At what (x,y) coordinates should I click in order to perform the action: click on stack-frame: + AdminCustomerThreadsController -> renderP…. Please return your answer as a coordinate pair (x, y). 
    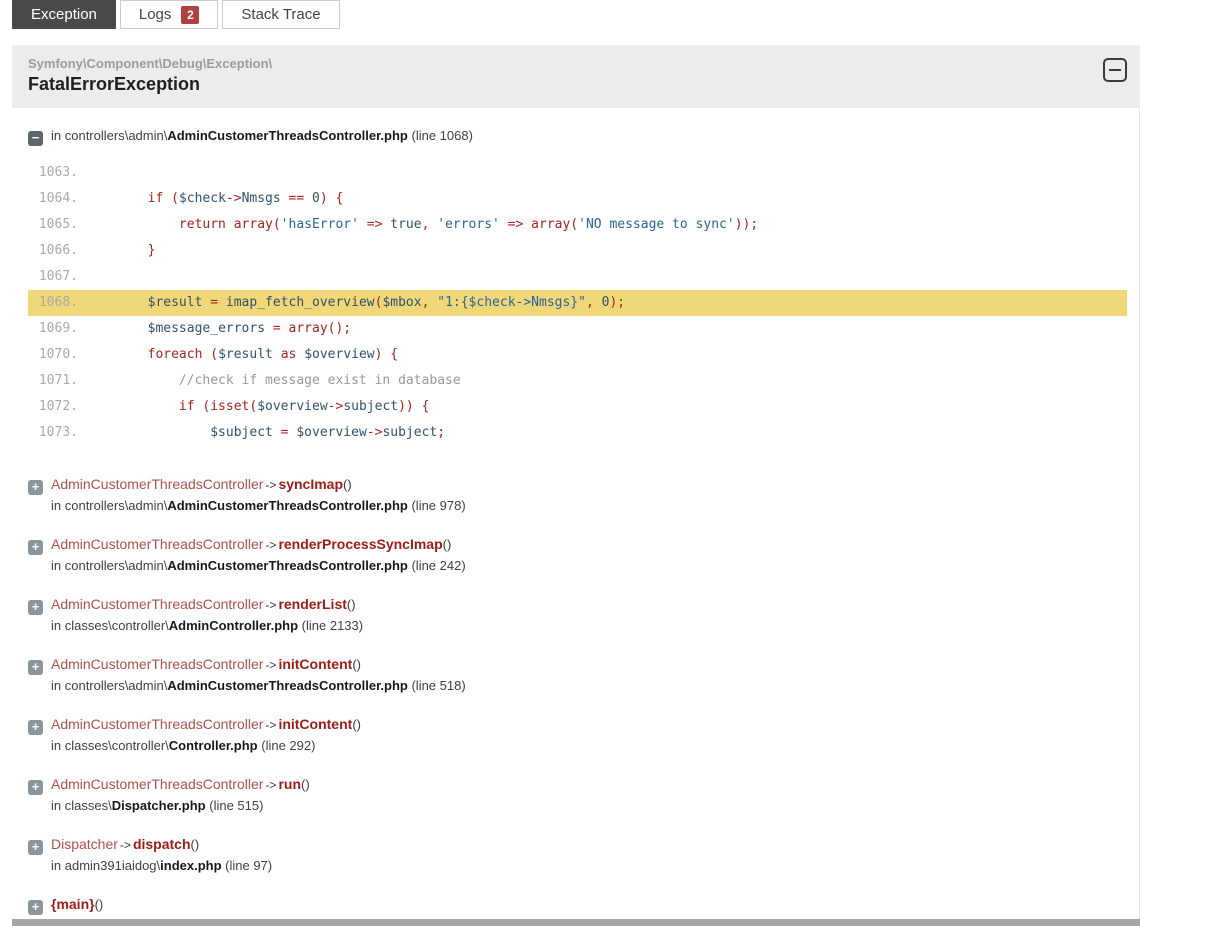
    Looking at the image, I should click on (577, 555).